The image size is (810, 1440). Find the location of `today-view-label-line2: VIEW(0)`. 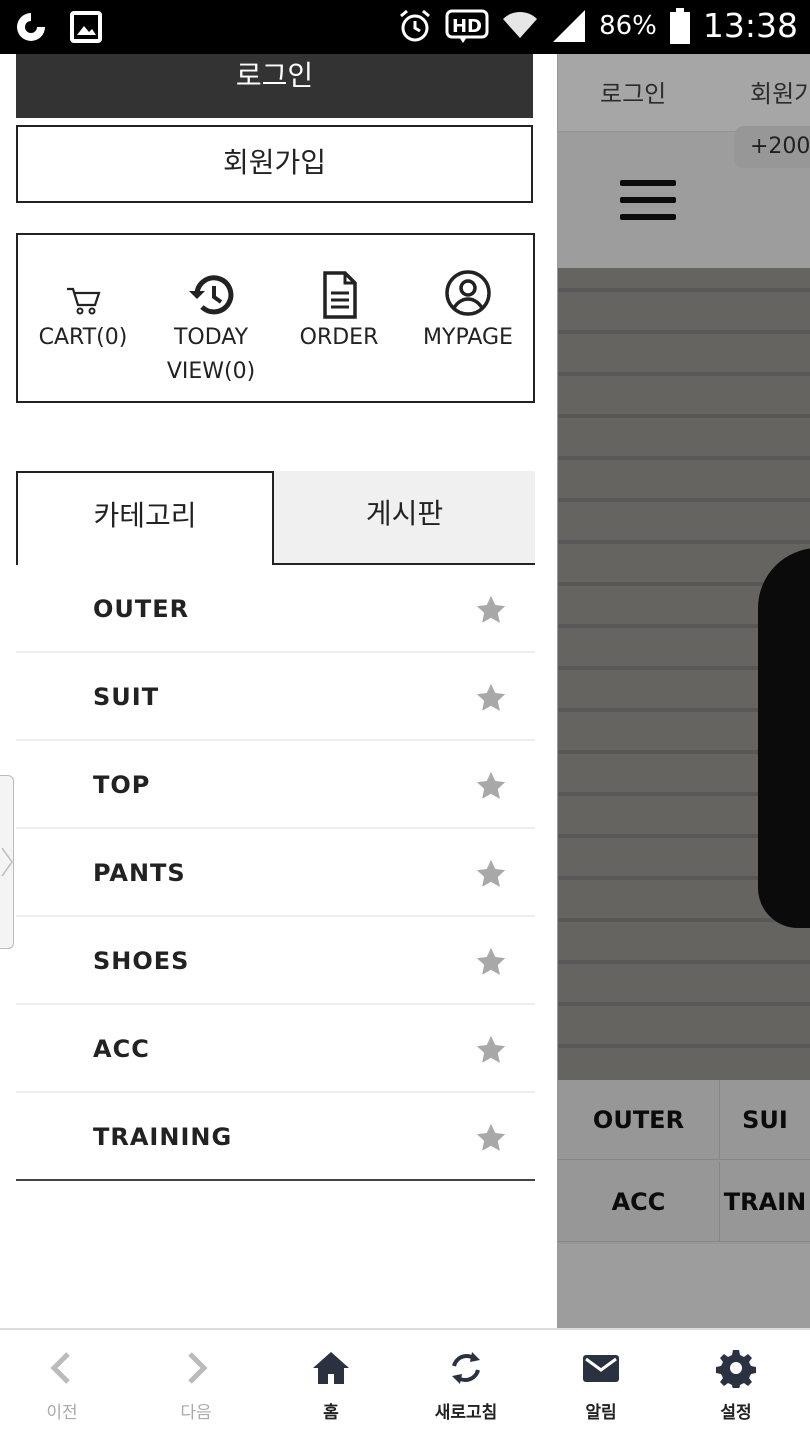

today-view-label-line2: VIEW(0) is located at coordinates (211, 371).